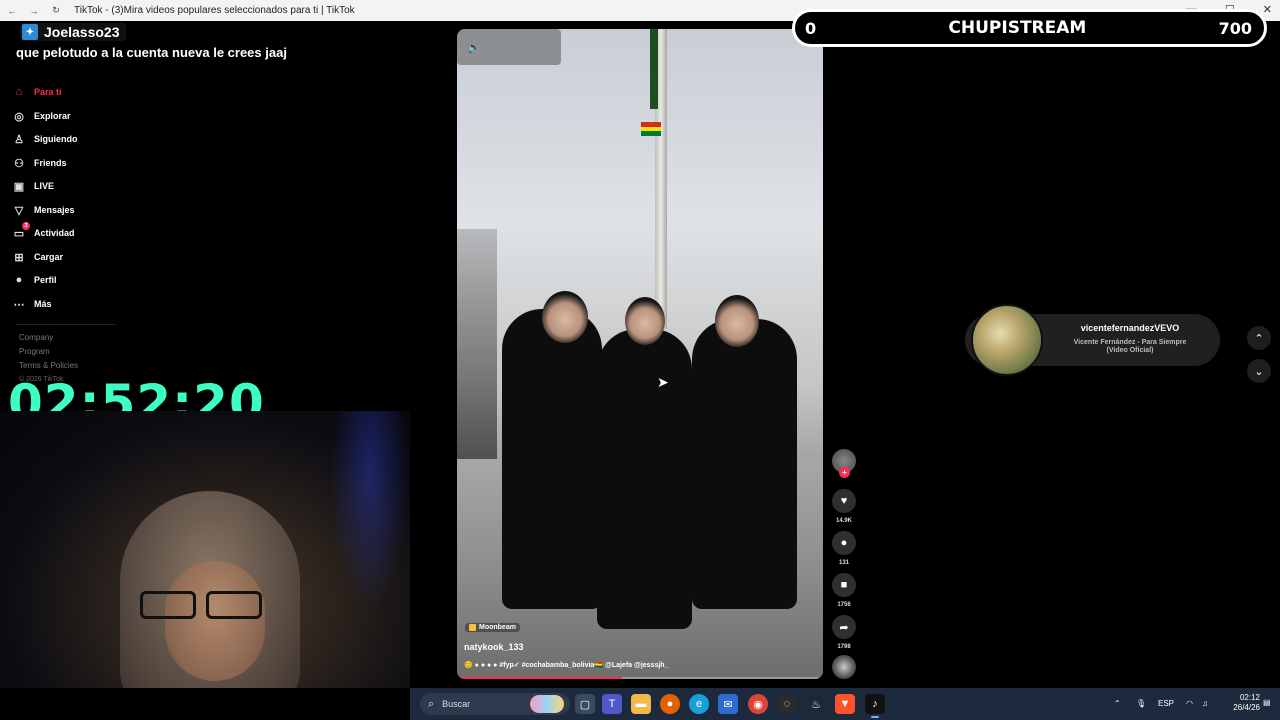 This screenshot has height=720, width=1280. I want to click on tray-overflow-icon: ⌃, so click(1117, 703).